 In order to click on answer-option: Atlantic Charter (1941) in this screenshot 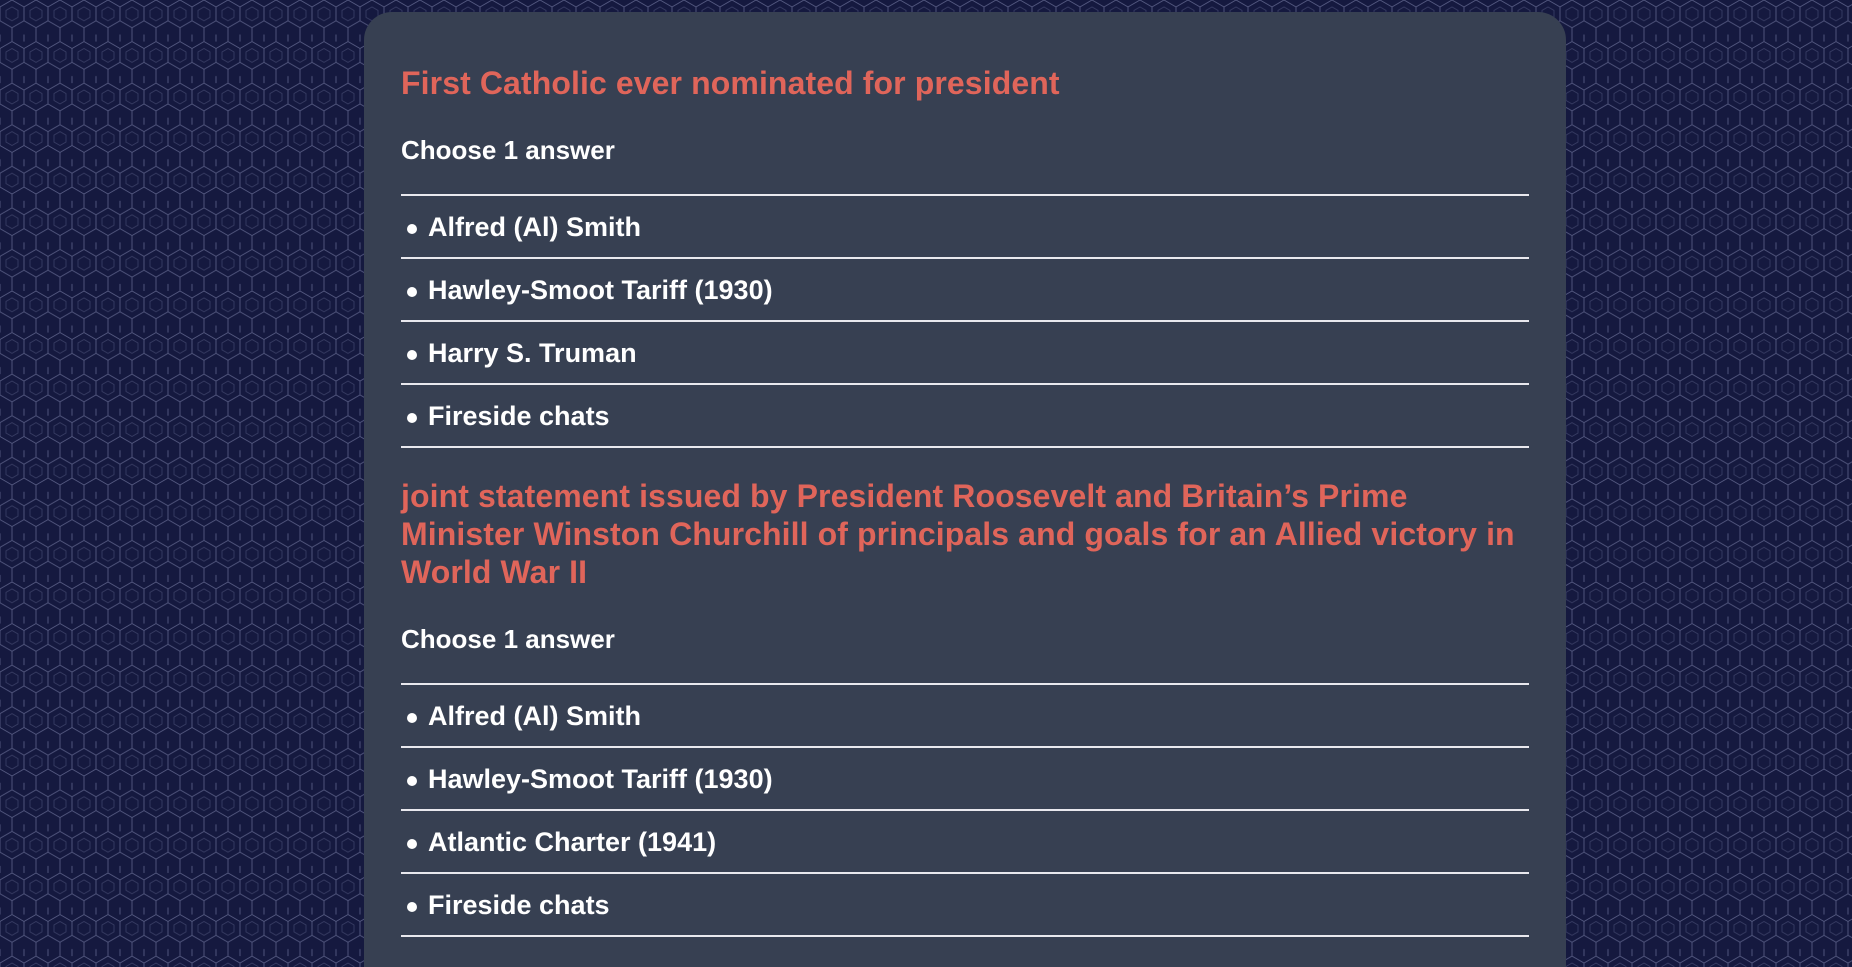, I will do `click(965, 842)`.